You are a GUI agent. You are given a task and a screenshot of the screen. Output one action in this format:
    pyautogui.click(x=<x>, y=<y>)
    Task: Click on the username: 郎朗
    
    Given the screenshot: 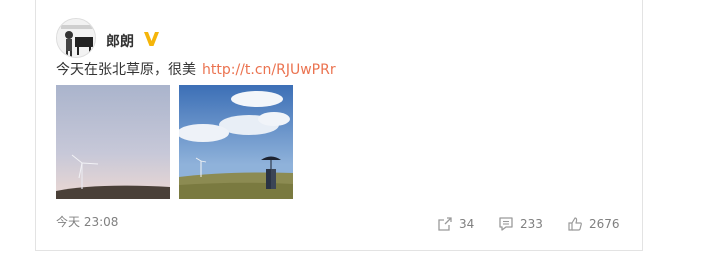 What is the action you would take?
    pyautogui.click(x=120, y=41)
    